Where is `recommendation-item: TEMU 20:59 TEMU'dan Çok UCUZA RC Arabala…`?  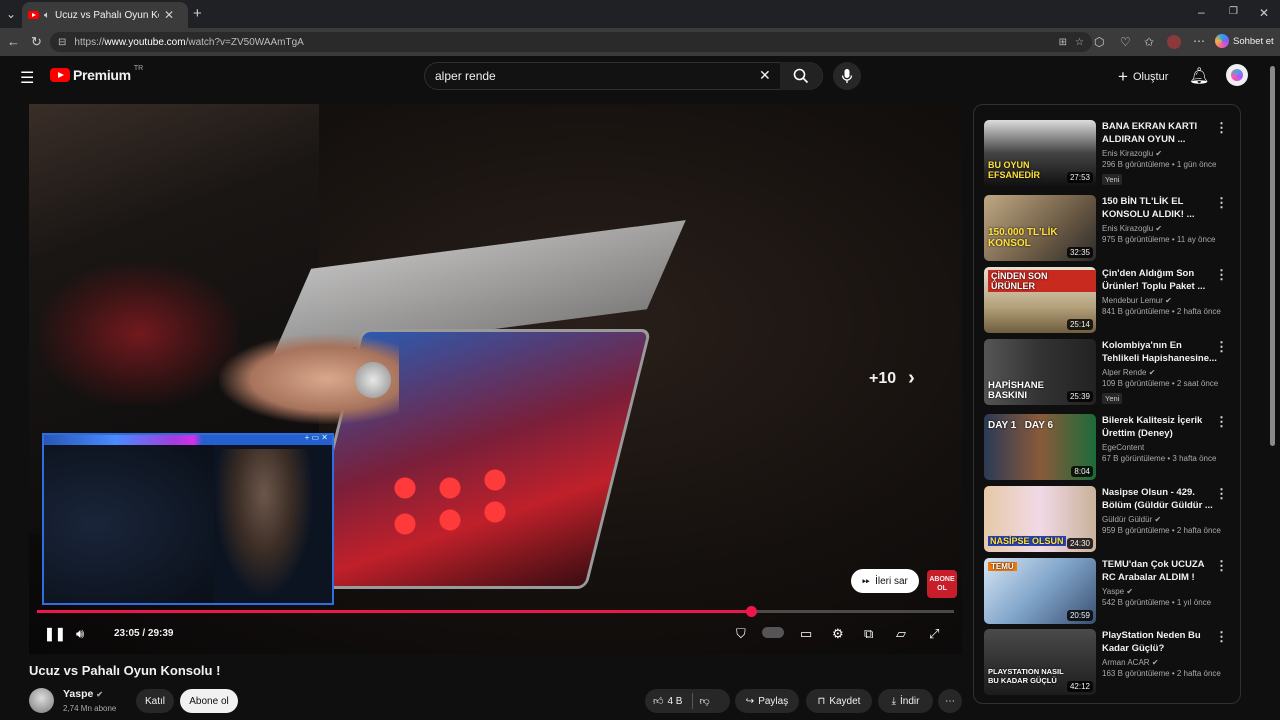
recommendation-item: TEMU 20:59 TEMU'dan Çok UCUZA RC Arabala… is located at coordinates (1109, 592).